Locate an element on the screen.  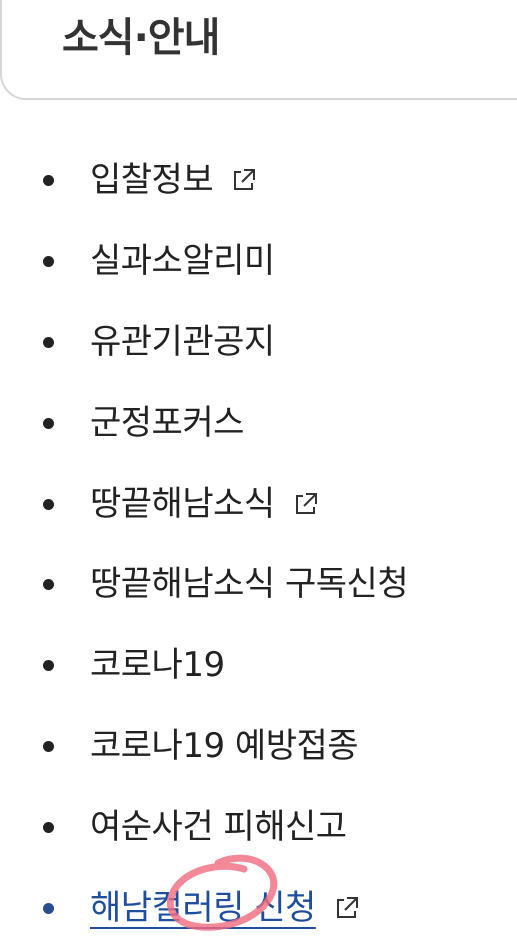
menu-label: 여순사건 피해신고 is located at coordinates (218, 826).